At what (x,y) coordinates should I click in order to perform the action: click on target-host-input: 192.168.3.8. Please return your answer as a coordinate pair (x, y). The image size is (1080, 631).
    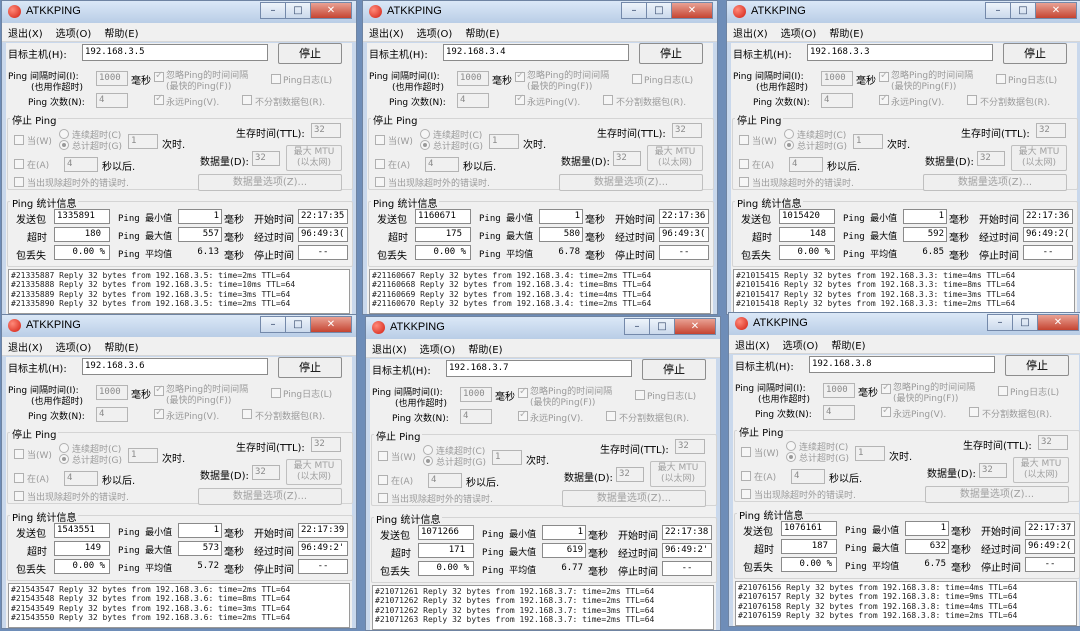
    Looking at the image, I should click on (902, 364).